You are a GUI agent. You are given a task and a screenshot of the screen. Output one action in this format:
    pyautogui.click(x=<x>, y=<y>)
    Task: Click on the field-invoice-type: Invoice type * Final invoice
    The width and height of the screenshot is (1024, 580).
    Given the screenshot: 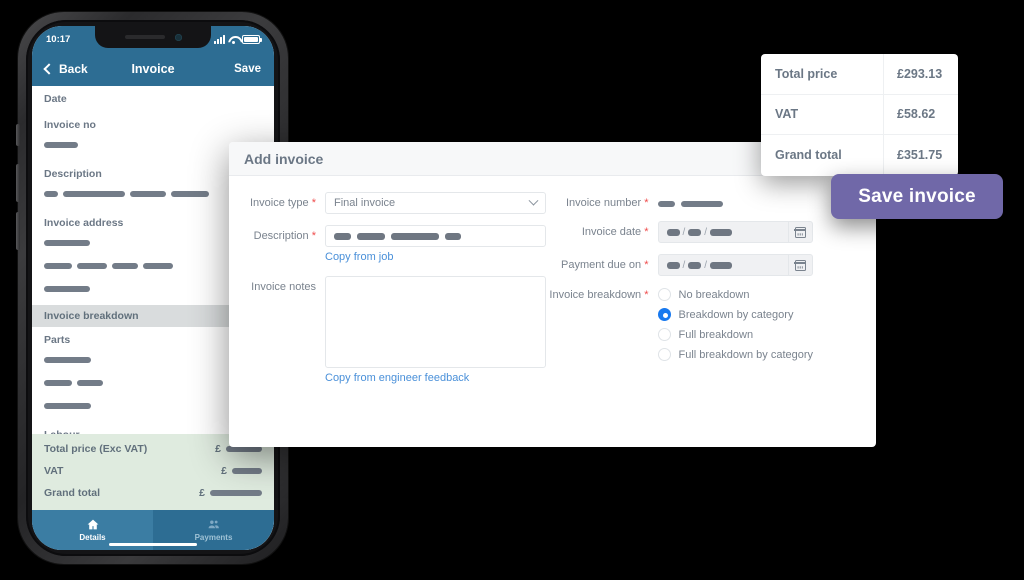 What is the action you would take?
    pyautogui.click(x=387, y=203)
    